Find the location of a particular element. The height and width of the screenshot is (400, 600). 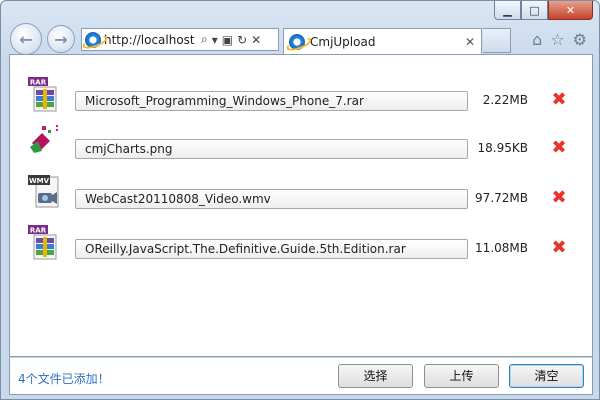

back-button: ← is located at coordinates (26, 39).